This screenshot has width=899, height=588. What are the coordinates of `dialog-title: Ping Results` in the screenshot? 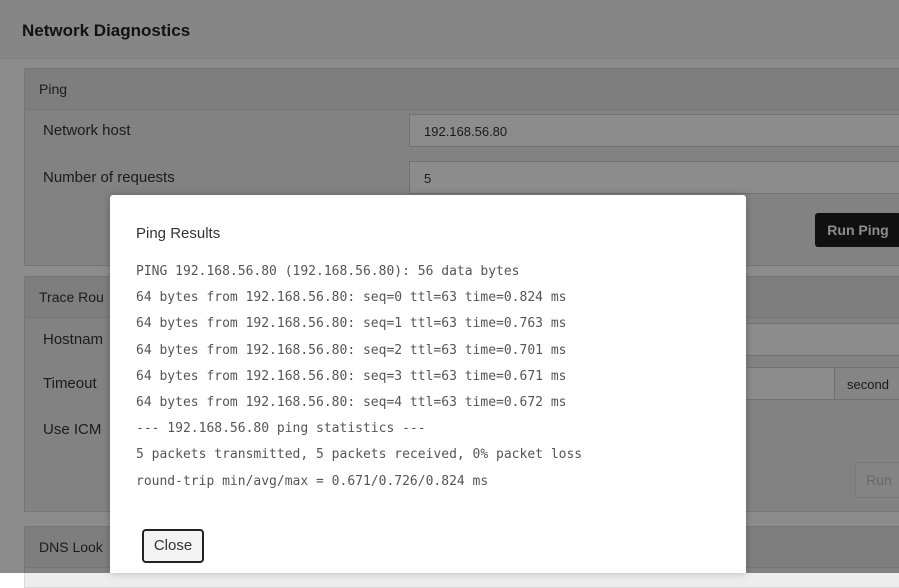 It's located at (178, 233).